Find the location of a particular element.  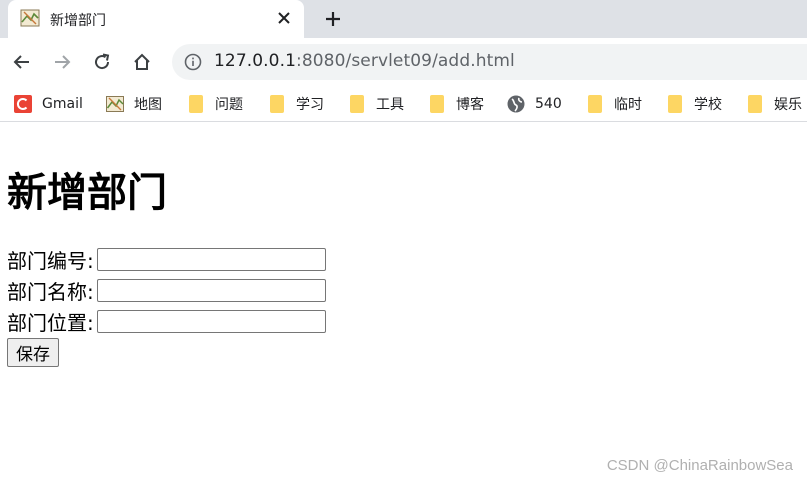

form-row-dept-name: 部门名称: is located at coordinates (166, 290).